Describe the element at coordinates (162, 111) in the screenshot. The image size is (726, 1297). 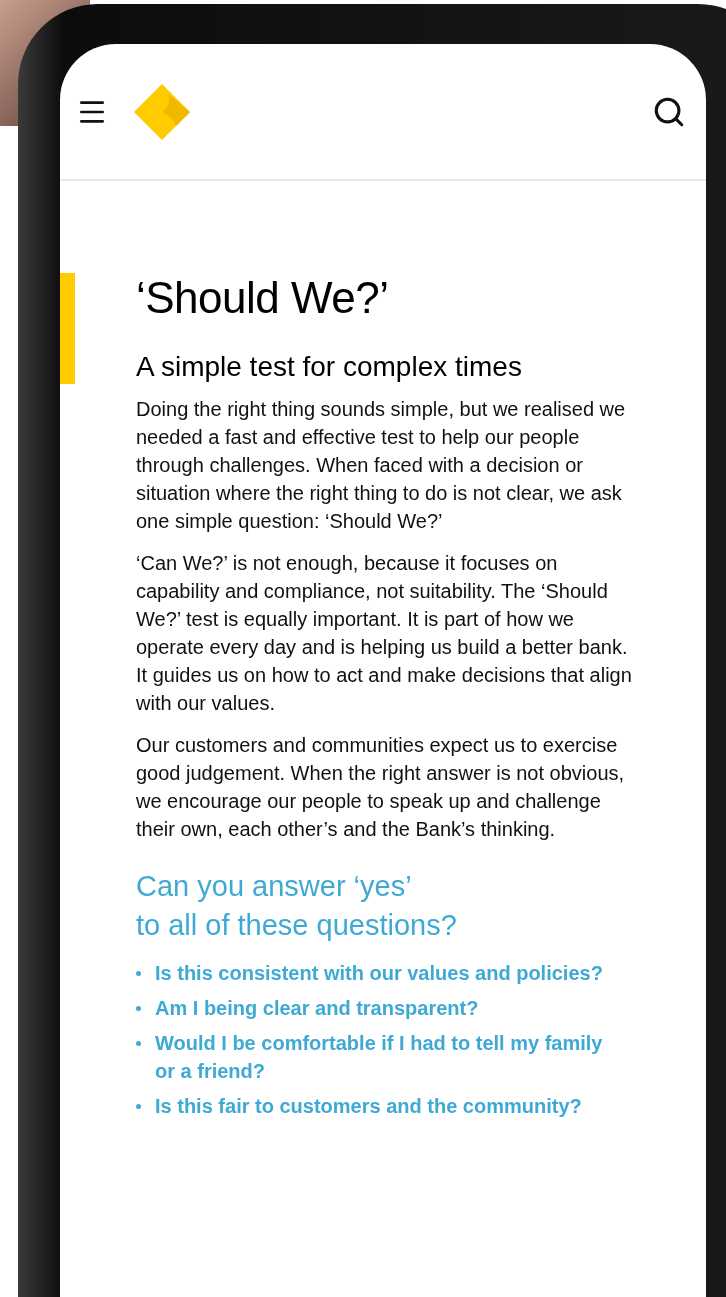
I see `diamond-logo-icon` at that location.